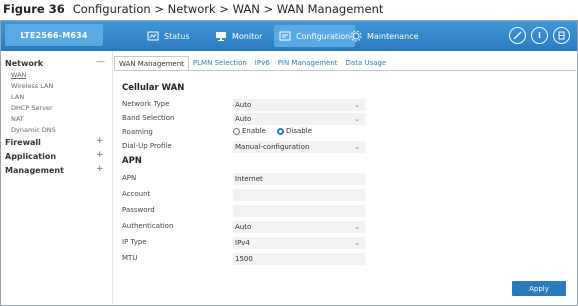 The image size is (578, 306). What do you see at coordinates (136, 194) in the screenshot?
I see `account-label: Account` at bounding box center [136, 194].